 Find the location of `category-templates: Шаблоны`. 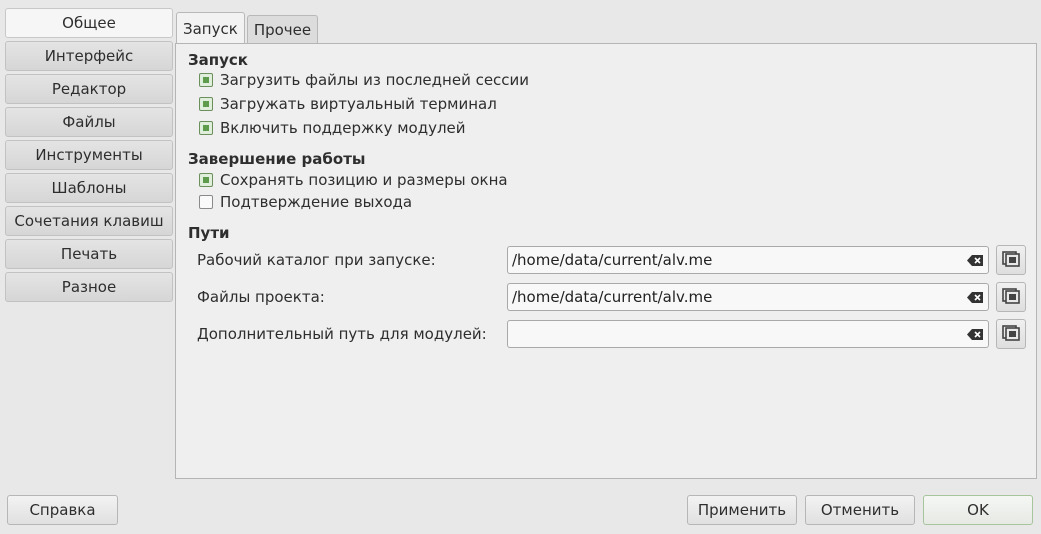

category-templates: Шаблоны is located at coordinates (89, 188).